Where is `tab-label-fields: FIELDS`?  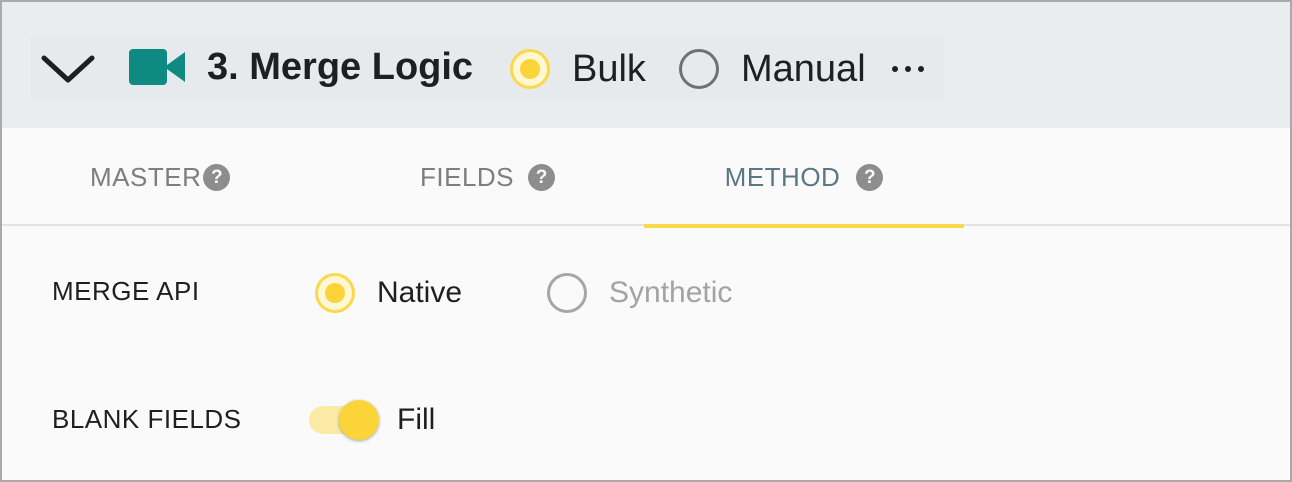 tab-label-fields: FIELDS is located at coordinates (467, 176).